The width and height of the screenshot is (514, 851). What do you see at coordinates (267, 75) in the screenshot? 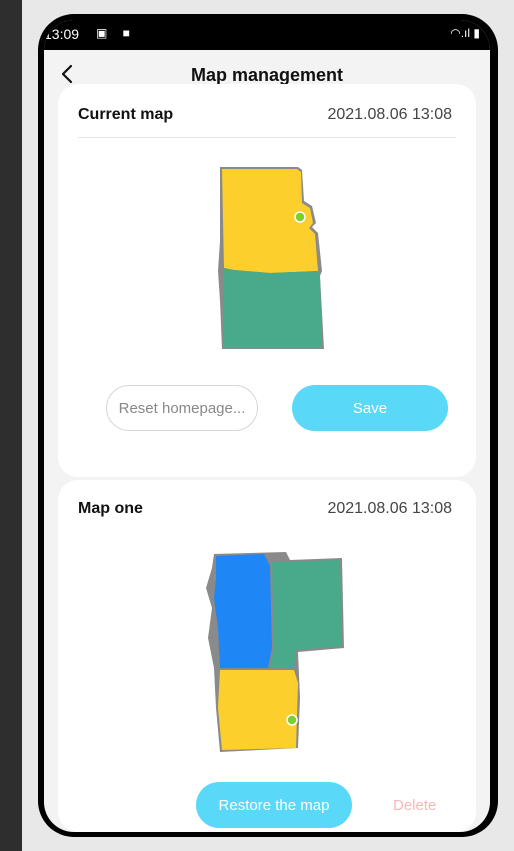
I see `page-title: Map management` at bounding box center [267, 75].